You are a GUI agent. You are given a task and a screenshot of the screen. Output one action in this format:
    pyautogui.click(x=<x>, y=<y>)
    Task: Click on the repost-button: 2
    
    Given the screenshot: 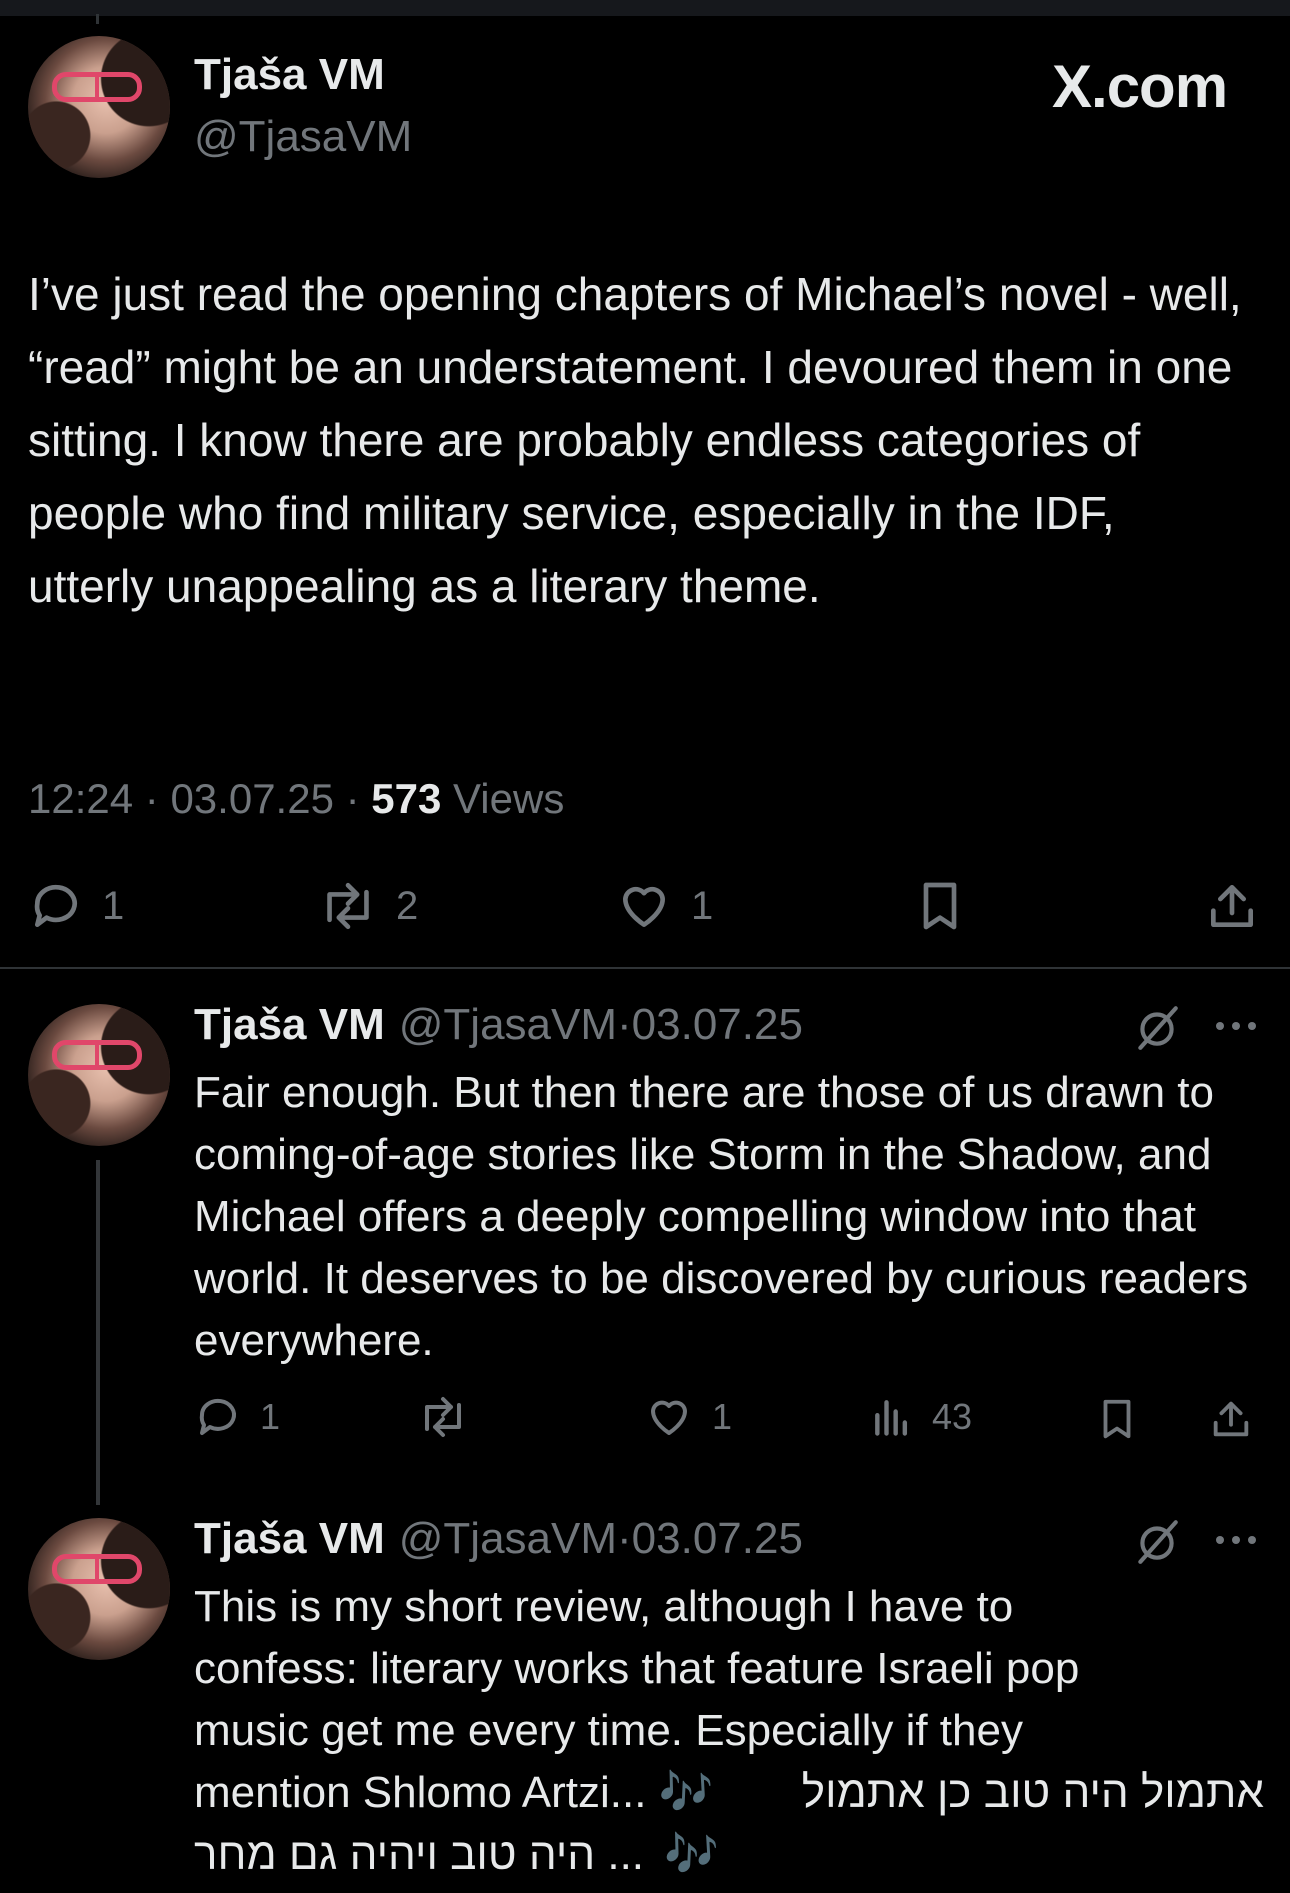 What is the action you would take?
    pyautogui.click(x=368, y=906)
    